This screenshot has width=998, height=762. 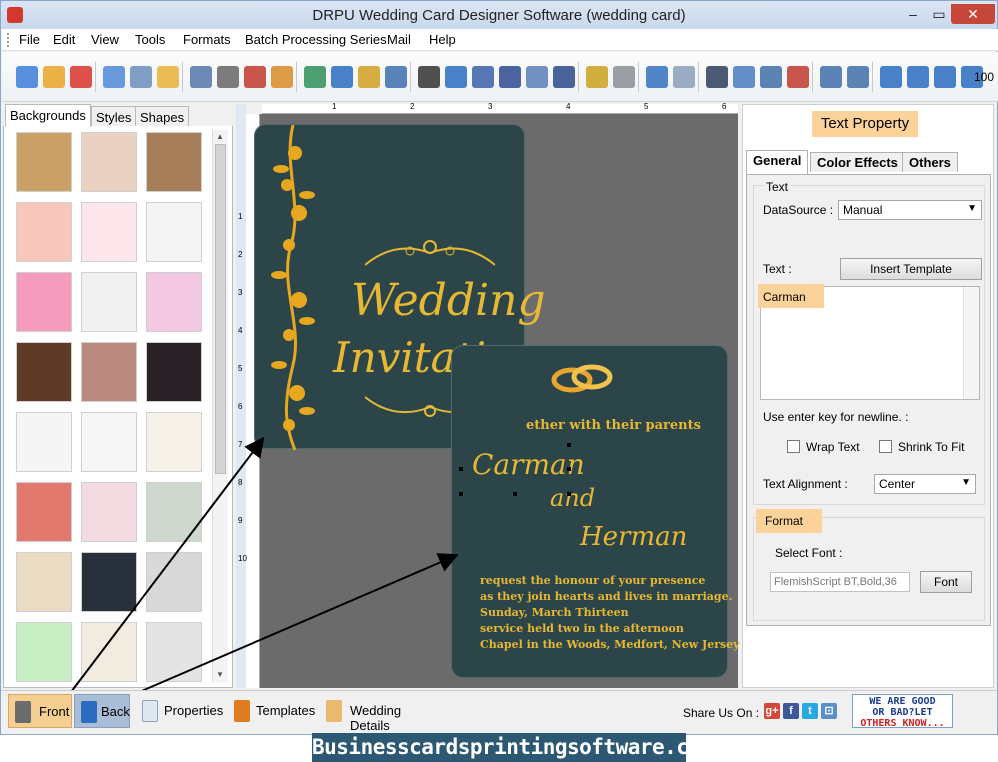 What do you see at coordinates (971, 343) in the screenshot?
I see `textarea-scrollbar` at bounding box center [971, 343].